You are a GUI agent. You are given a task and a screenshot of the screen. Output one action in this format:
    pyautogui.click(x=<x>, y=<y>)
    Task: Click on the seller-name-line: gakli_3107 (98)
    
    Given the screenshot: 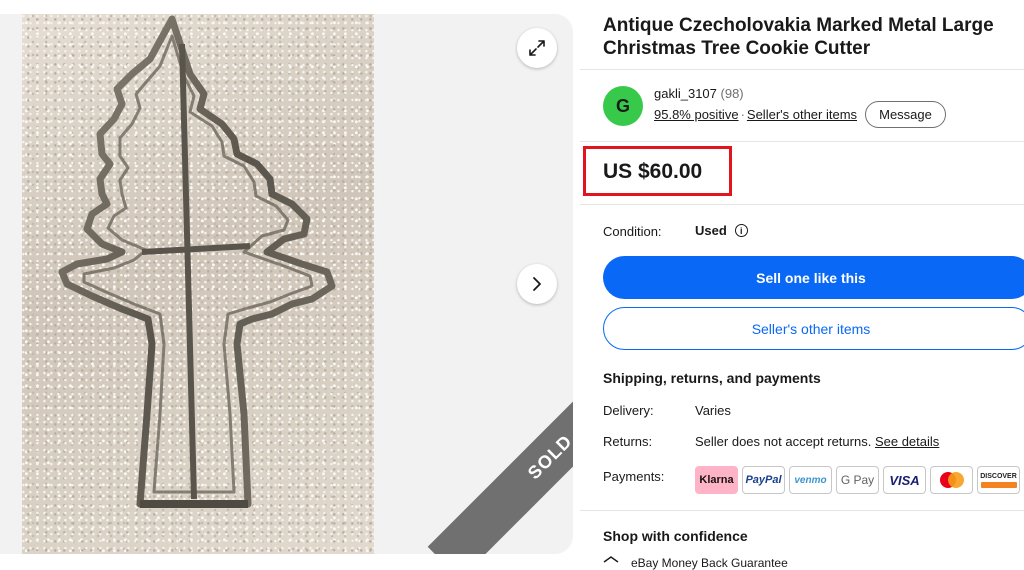 What is the action you would take?
    pyautogui.click(x=699, y=93)
    